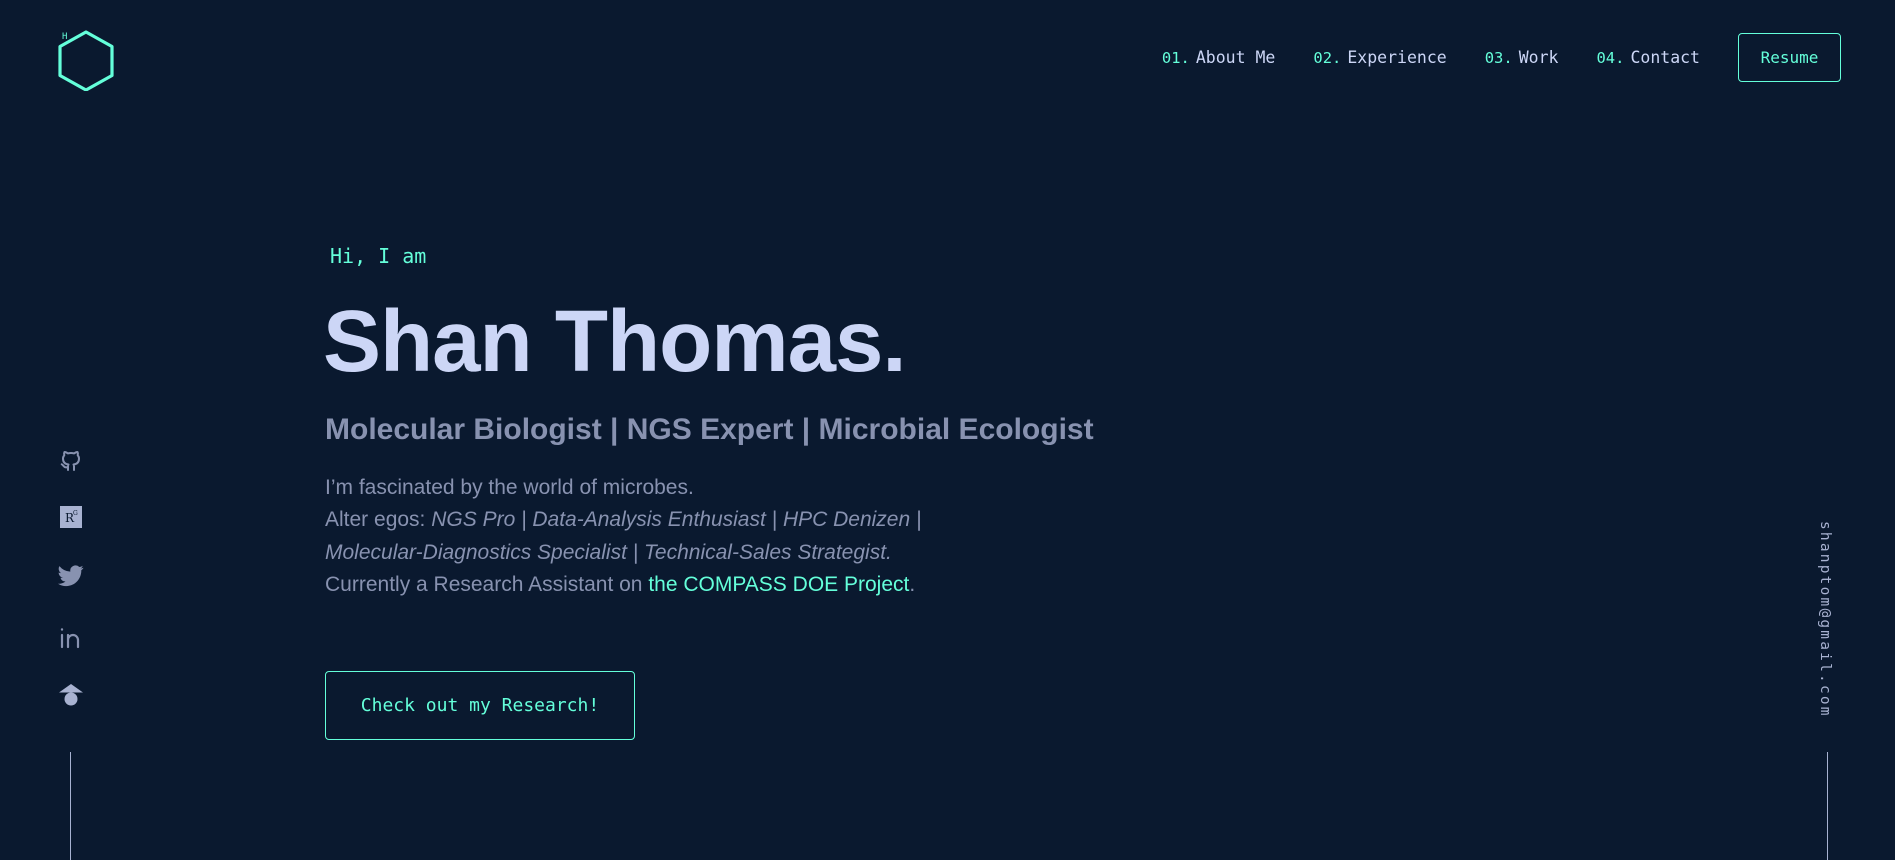  Describe the element at coordinates (1610, 57) in the screenshot. I see `nav-number: 04.` at that location.